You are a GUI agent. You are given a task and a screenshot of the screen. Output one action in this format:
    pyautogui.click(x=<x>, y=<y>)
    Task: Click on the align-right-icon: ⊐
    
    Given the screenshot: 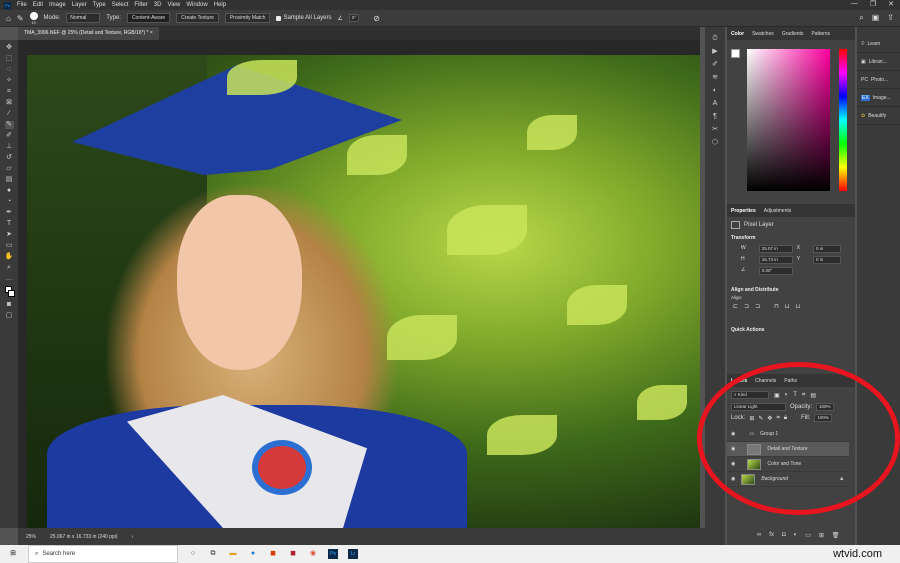 What is the action you would take?
    pyautogui.click(x=757, y=306)
    